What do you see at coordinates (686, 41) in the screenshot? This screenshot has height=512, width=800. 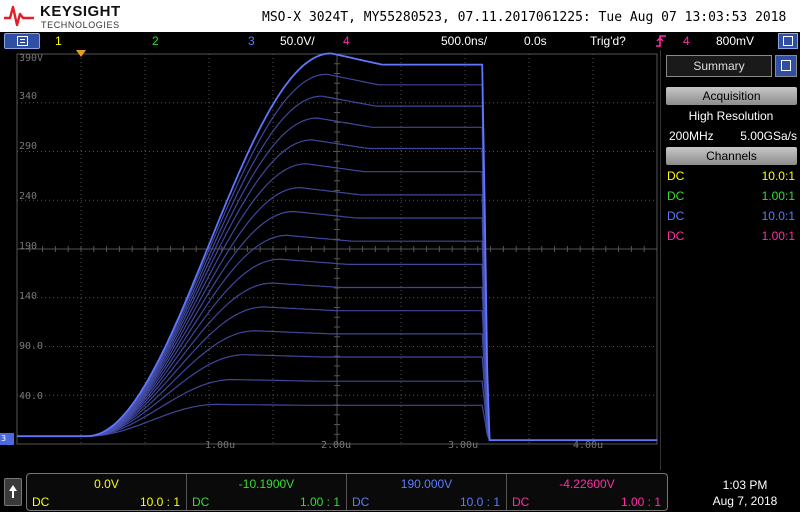 I see `trigger-channel: 4` at bounding box center [686, 41].